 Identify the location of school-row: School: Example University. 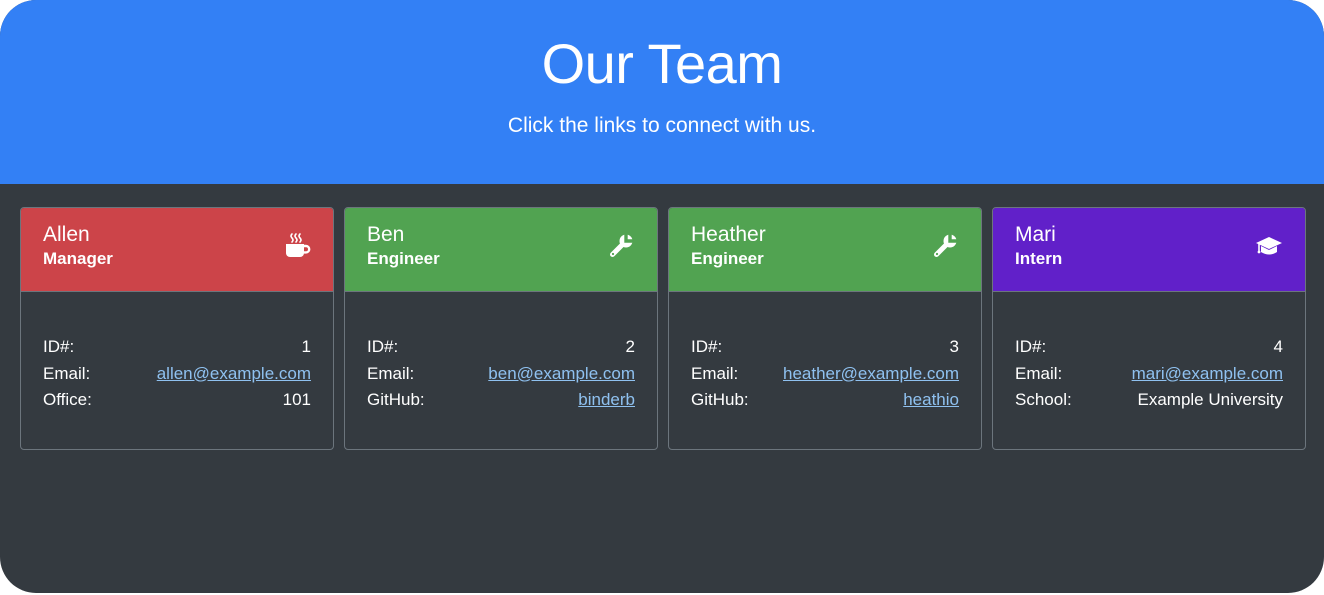
(1149, 400).